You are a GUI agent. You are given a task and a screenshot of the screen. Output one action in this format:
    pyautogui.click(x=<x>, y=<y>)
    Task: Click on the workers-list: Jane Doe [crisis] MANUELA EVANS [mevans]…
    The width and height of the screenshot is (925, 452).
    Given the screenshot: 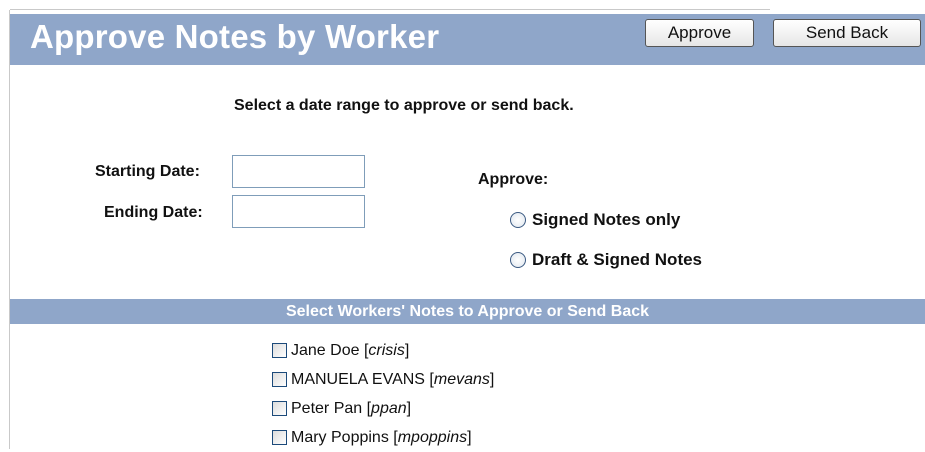 What is the action you would take?
    pyautogui.click(x=383, y=394)
    